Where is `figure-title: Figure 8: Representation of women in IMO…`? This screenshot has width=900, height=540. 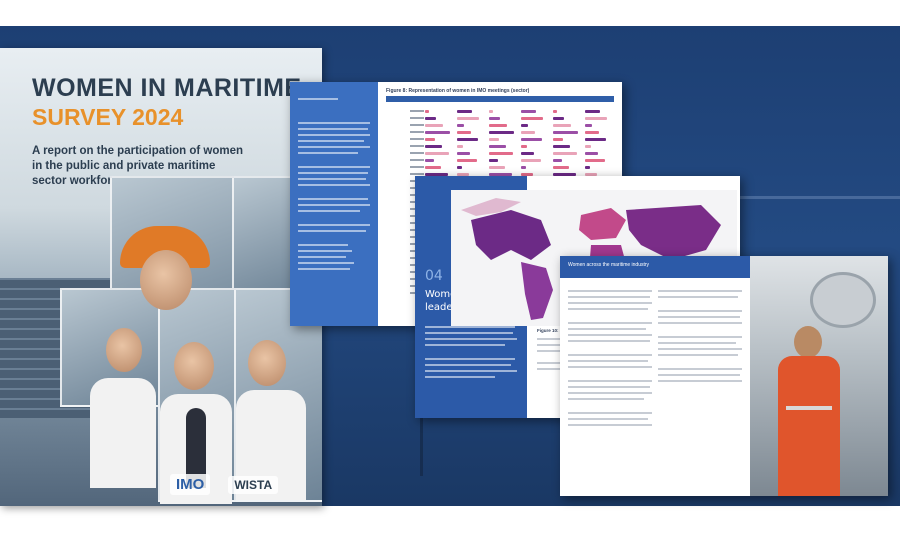
figure-title: Figure 8: Representation of women in IMO… is located at coordinates (458, 91).